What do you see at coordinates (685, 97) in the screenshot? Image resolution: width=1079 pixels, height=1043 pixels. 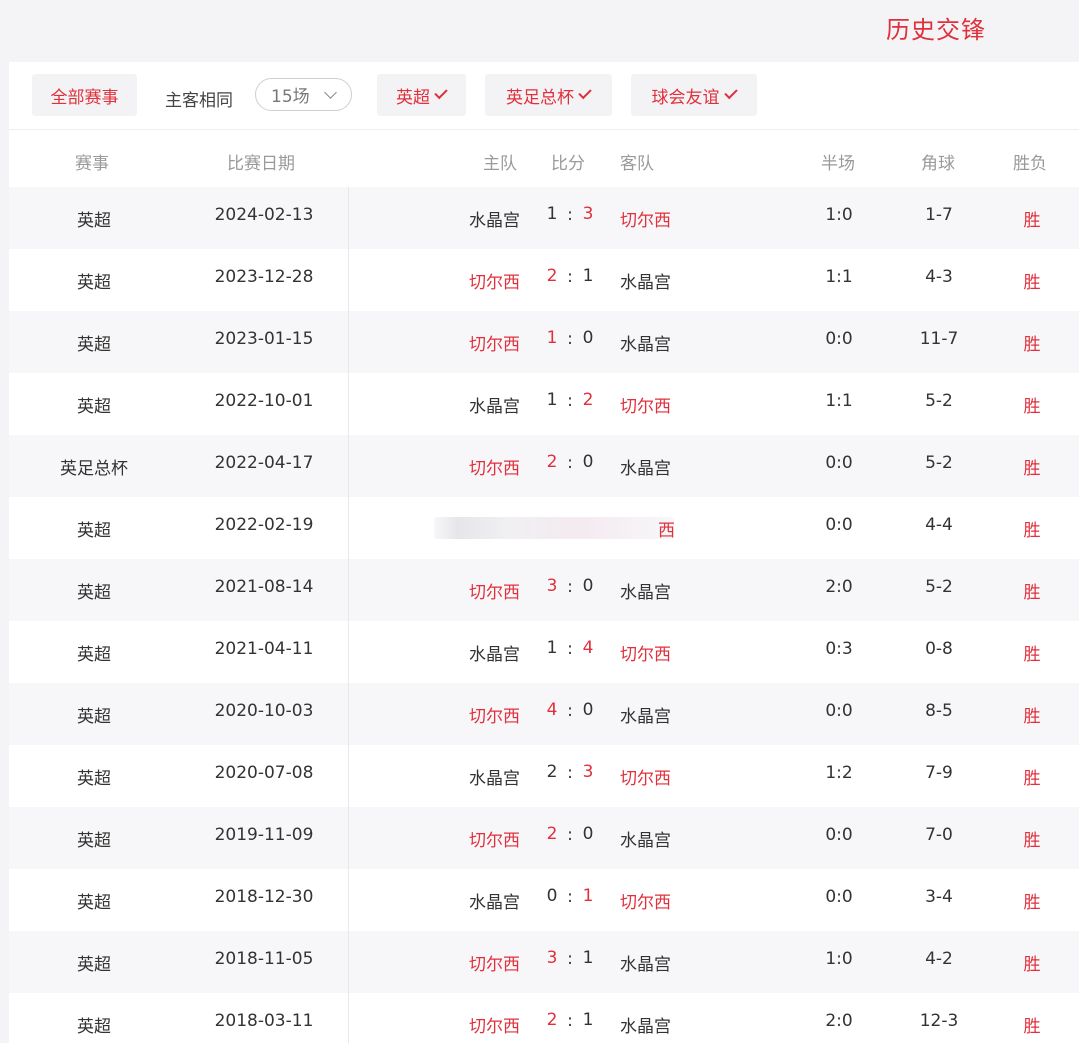 I see `filter-chip-label: 球会友谊` at bounding box center [685, 97].